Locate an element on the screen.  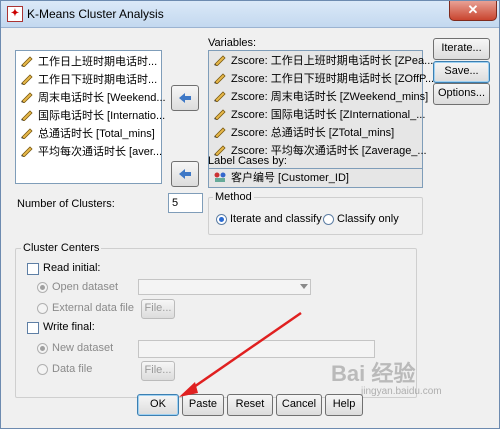
annotation-arrow-icon is located at coordinates (240, 354).